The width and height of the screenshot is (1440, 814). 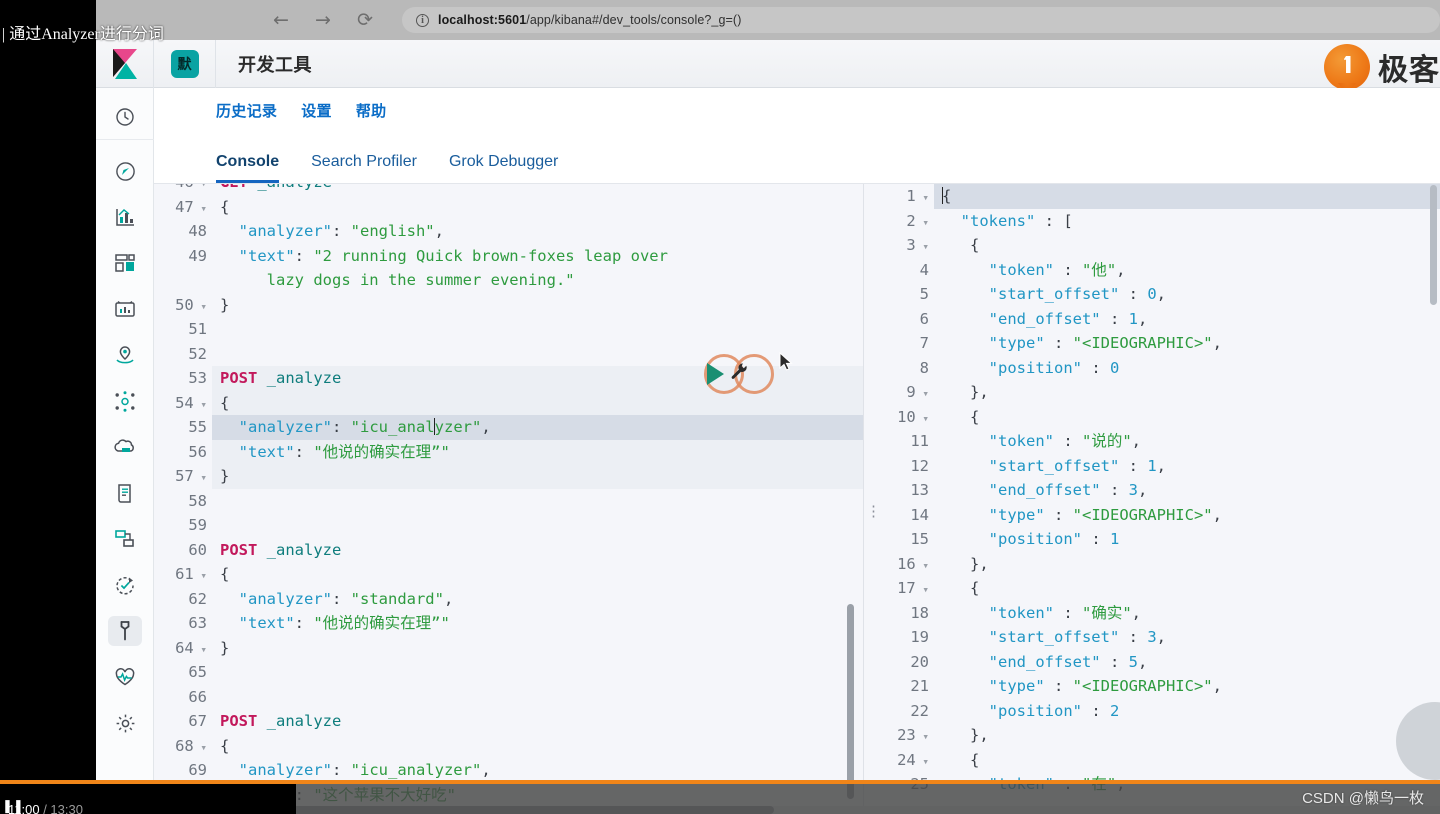 I want to click on sidebar-item-maps, so click(x=125, y=355).